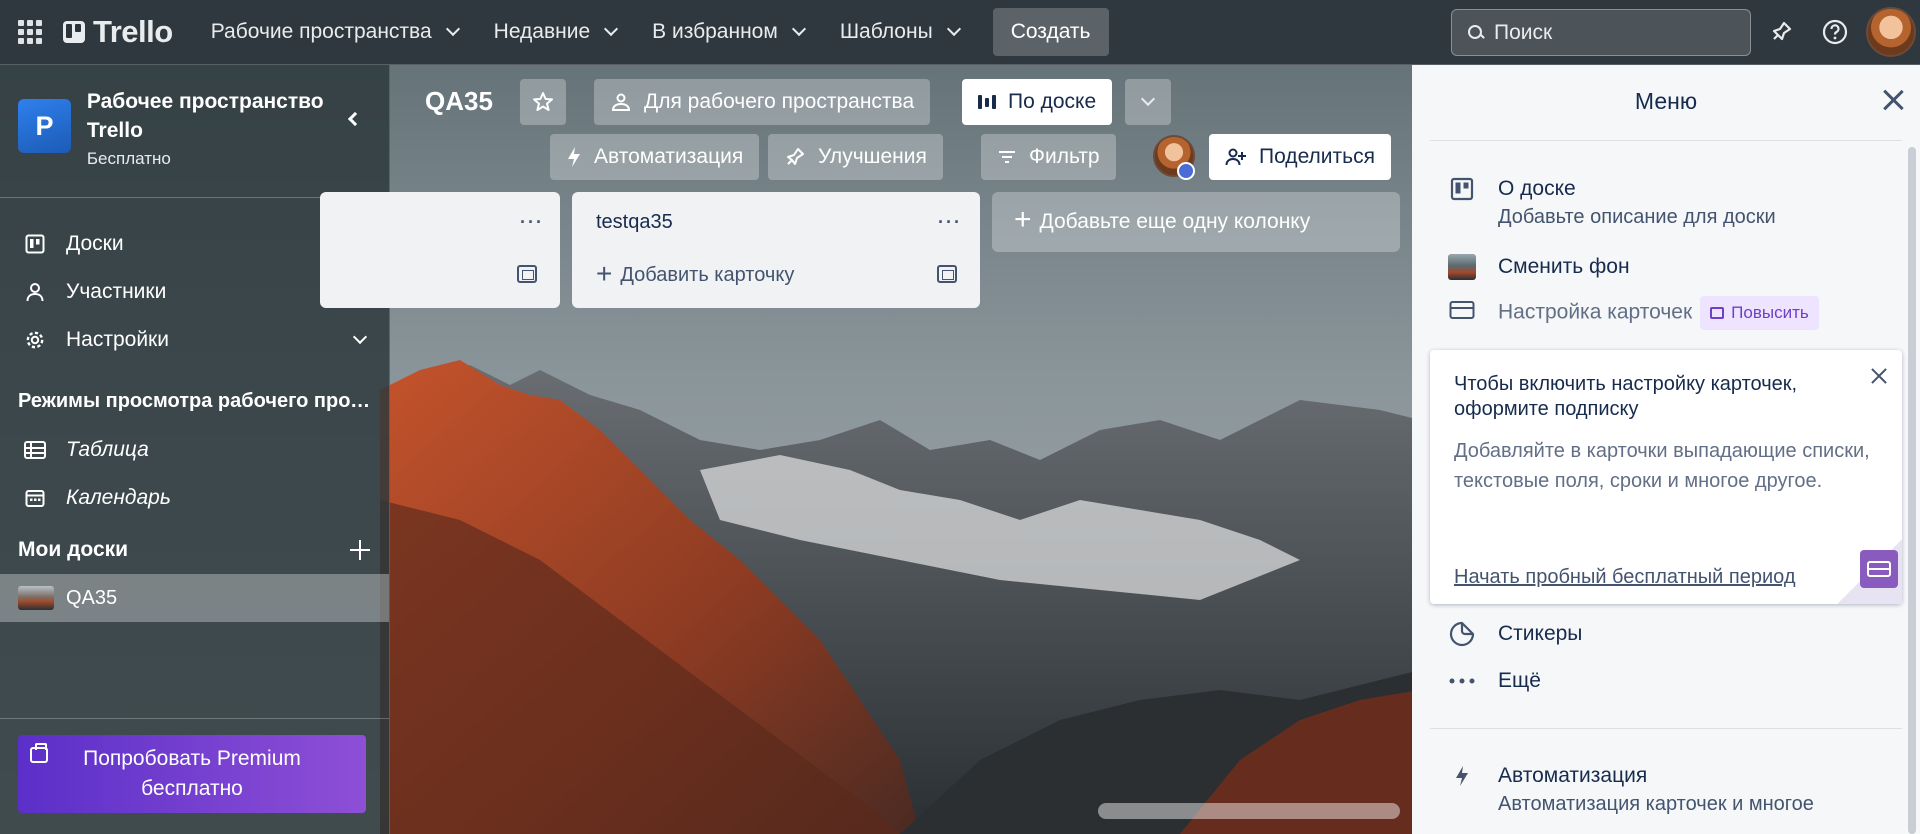  I want to click on workspace-logo: P, so click(44, 126).